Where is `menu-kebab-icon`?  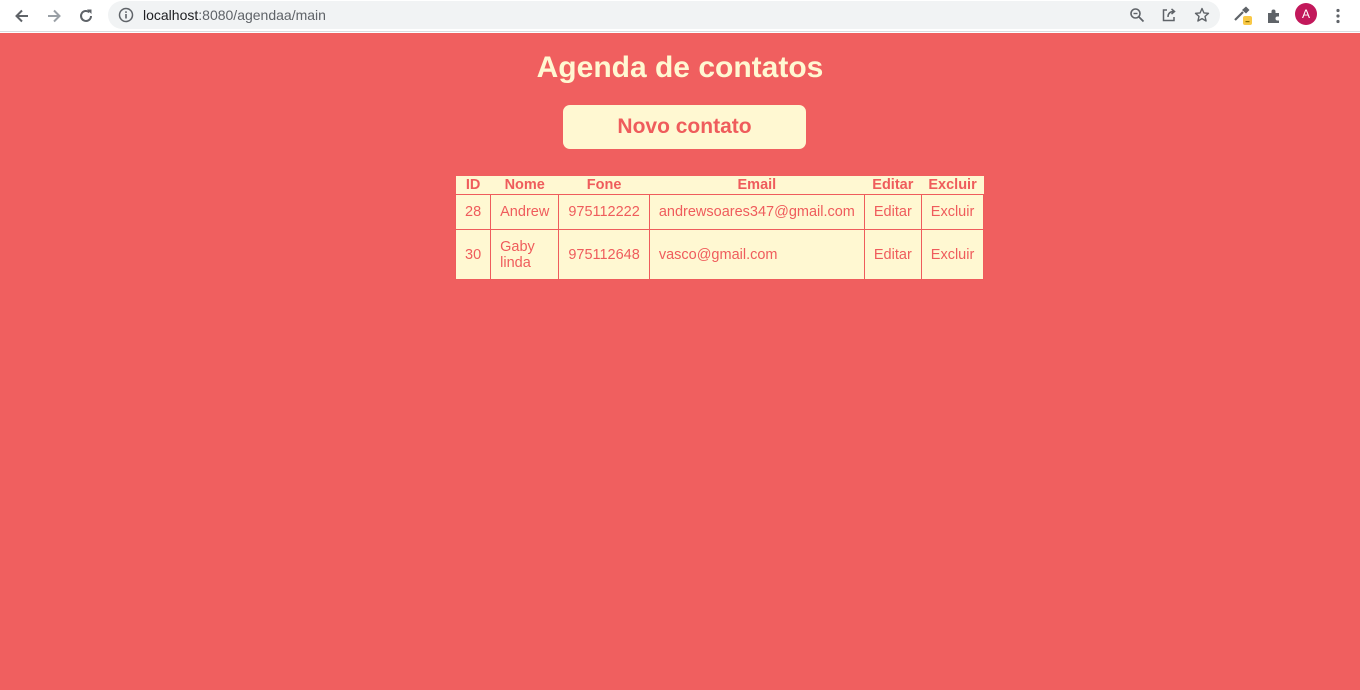 menu-kebab-icon is located at coordinates (1338, 16).